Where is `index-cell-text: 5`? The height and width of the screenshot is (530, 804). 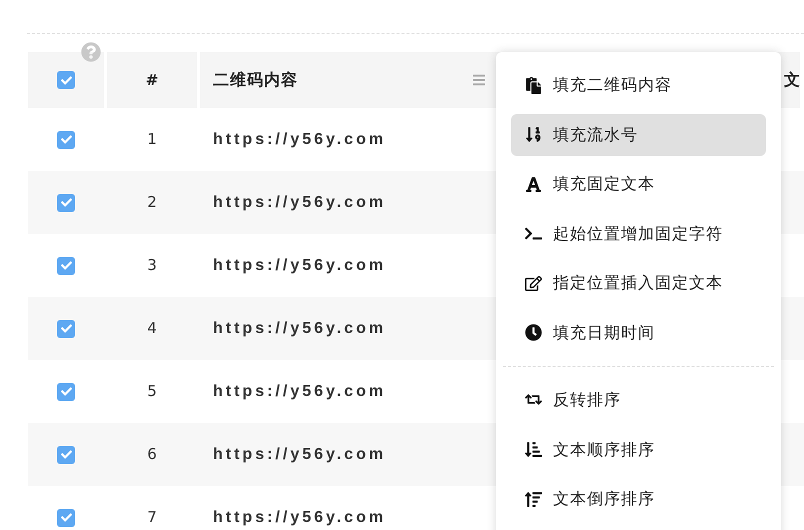
index-cell-text: 5 is located at coordinates (152, 391).